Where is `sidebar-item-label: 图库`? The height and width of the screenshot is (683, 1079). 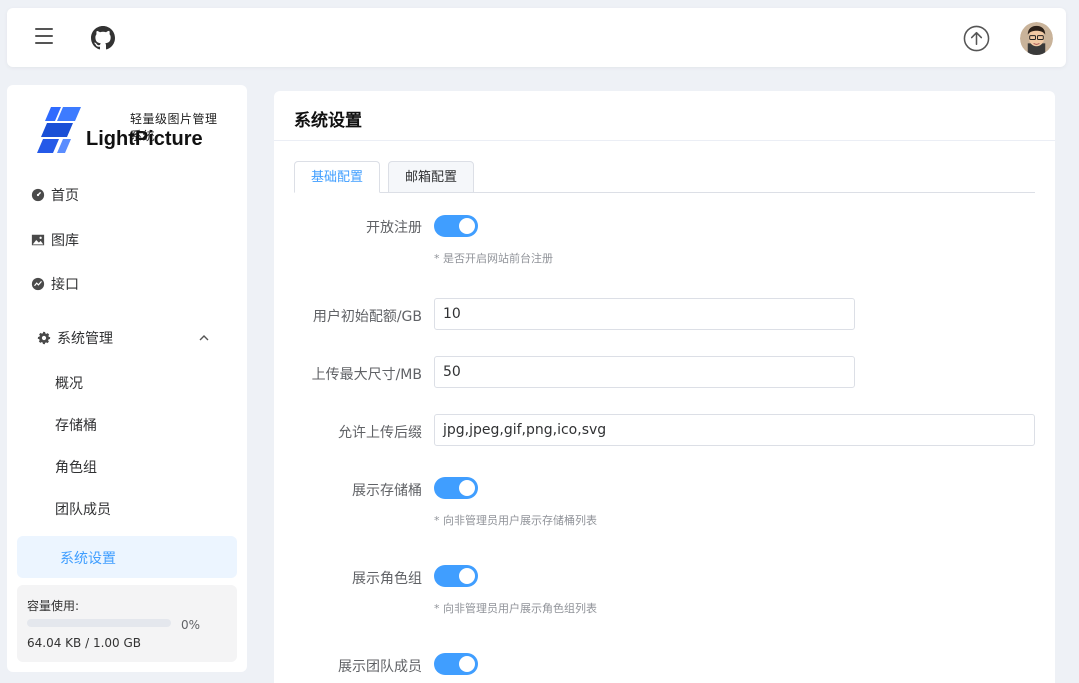
sidebar-item-label: 图库 is located at coordinates (65, 241).